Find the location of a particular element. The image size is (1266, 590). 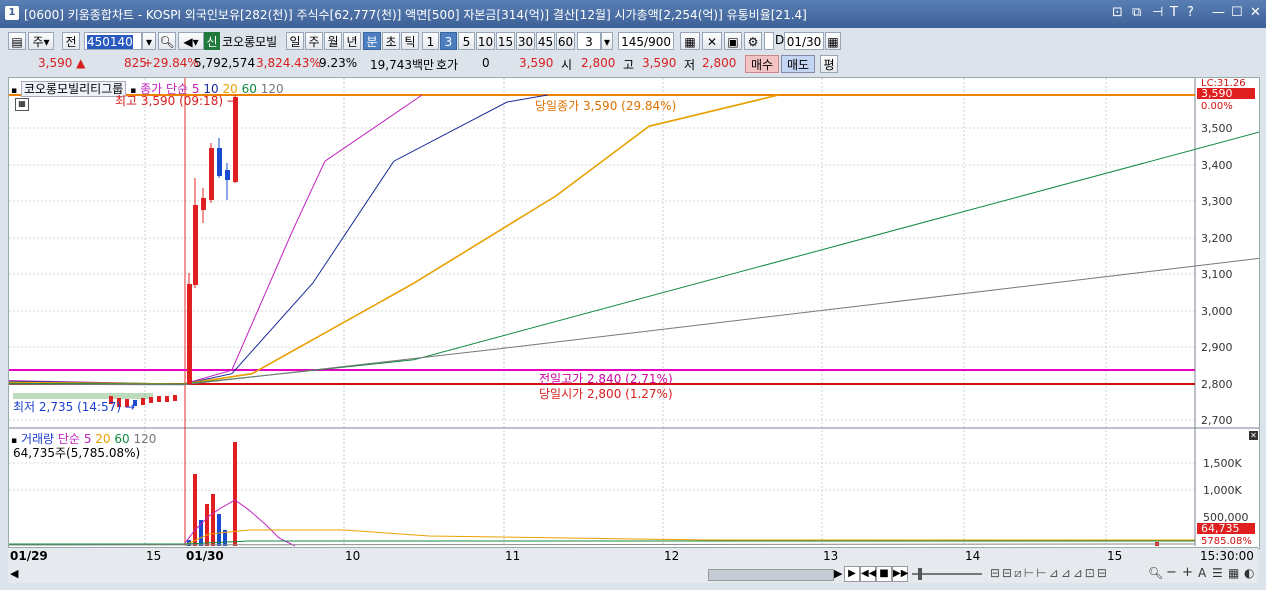

interval-15: 15 is located at coordinates (505, 41).